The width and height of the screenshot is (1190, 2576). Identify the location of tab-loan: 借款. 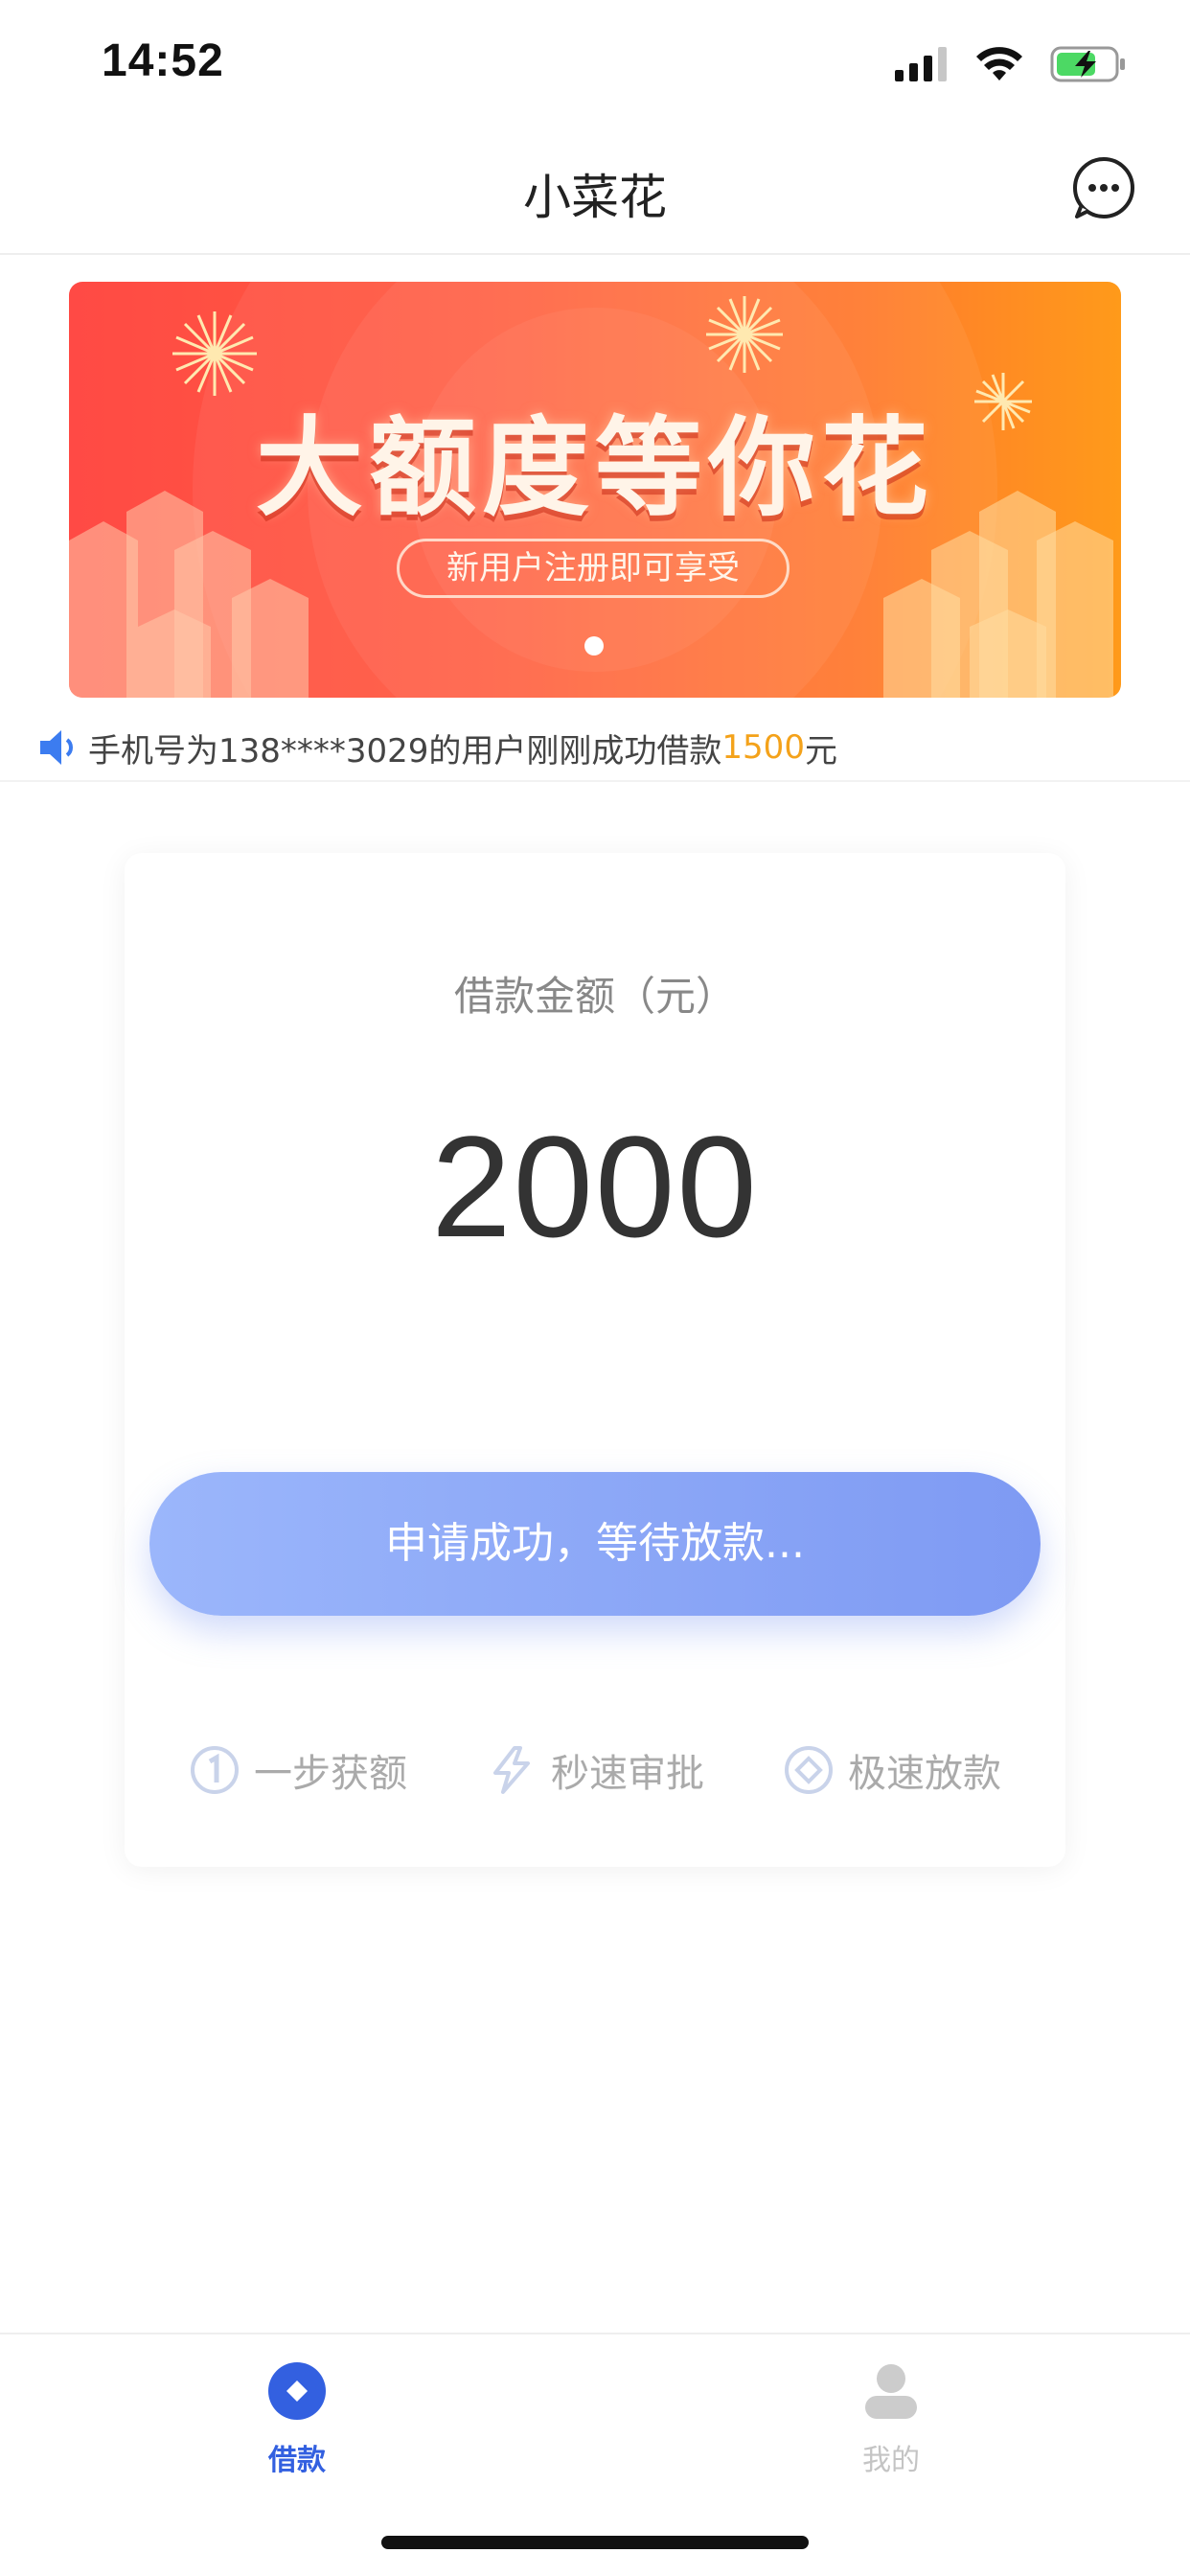
(297, 2418).